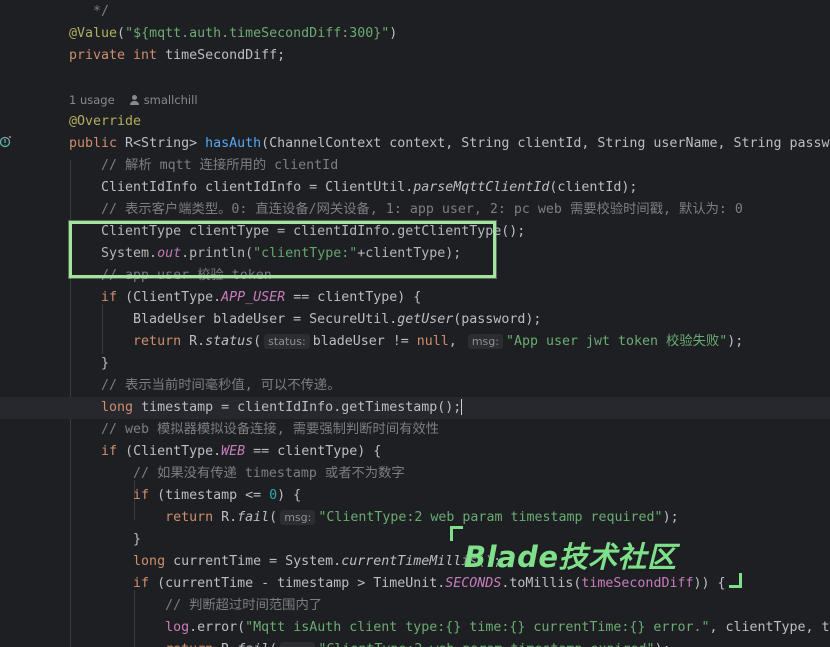 This screenshot has height=647, width=830. What do you see at coordinates (225, 55) in the screenshot?
I see `code-token: timeSecondDiff;` at bounding box center [225, 55].